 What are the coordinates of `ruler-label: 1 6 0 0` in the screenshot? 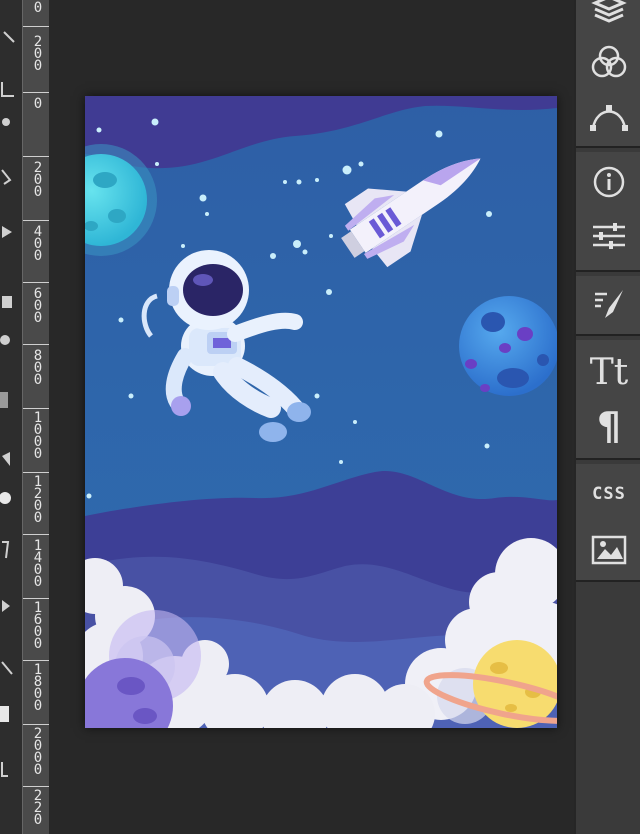 It's located at (38, 626).